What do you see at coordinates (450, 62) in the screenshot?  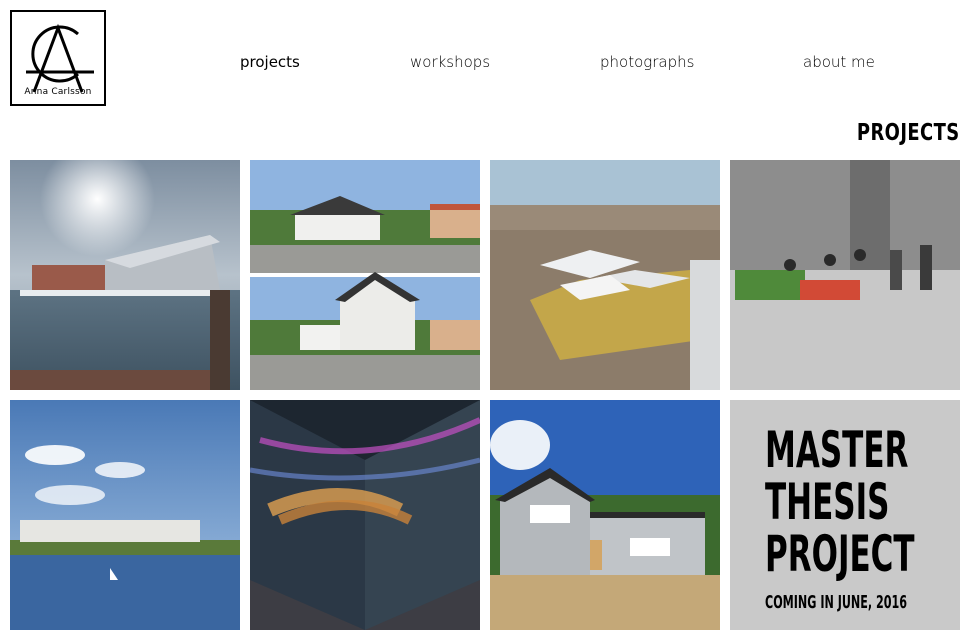 I see `nav-workshops: workshops` at bounding box center [450, 62].